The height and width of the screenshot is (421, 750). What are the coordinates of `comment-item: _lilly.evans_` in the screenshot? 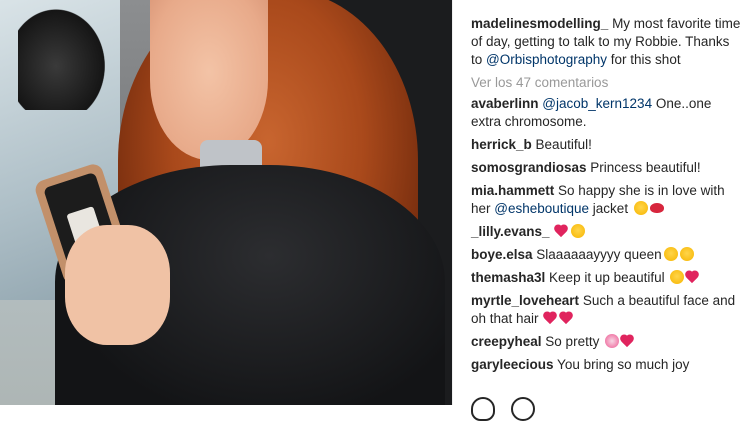 It's located at (607, 232).